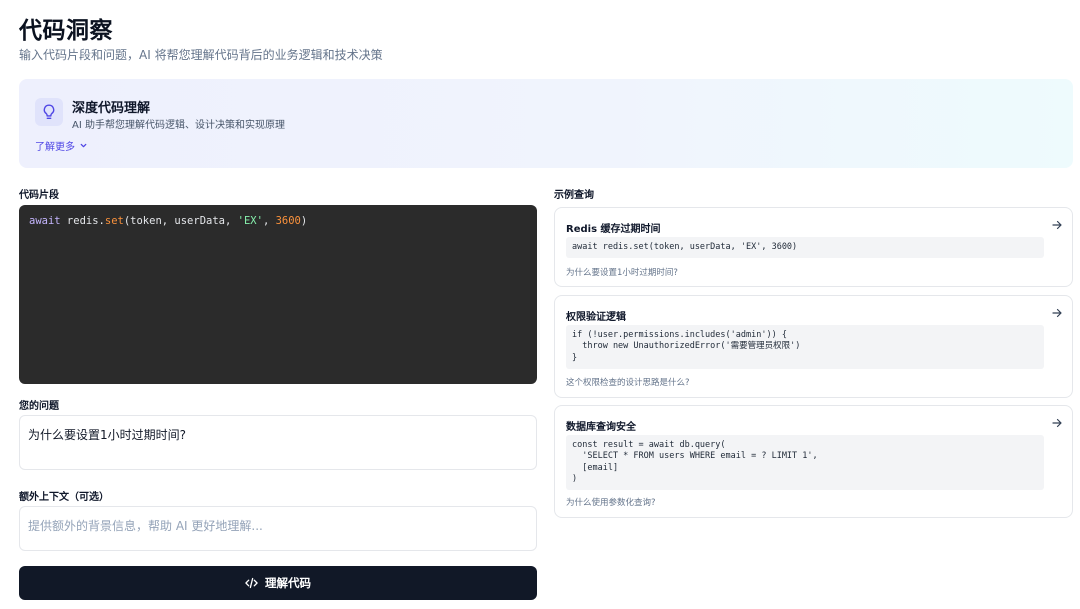 This screenshot has width=1080, height=609. I want to click on code-token-args: (token, userData,, so click(180, 221).